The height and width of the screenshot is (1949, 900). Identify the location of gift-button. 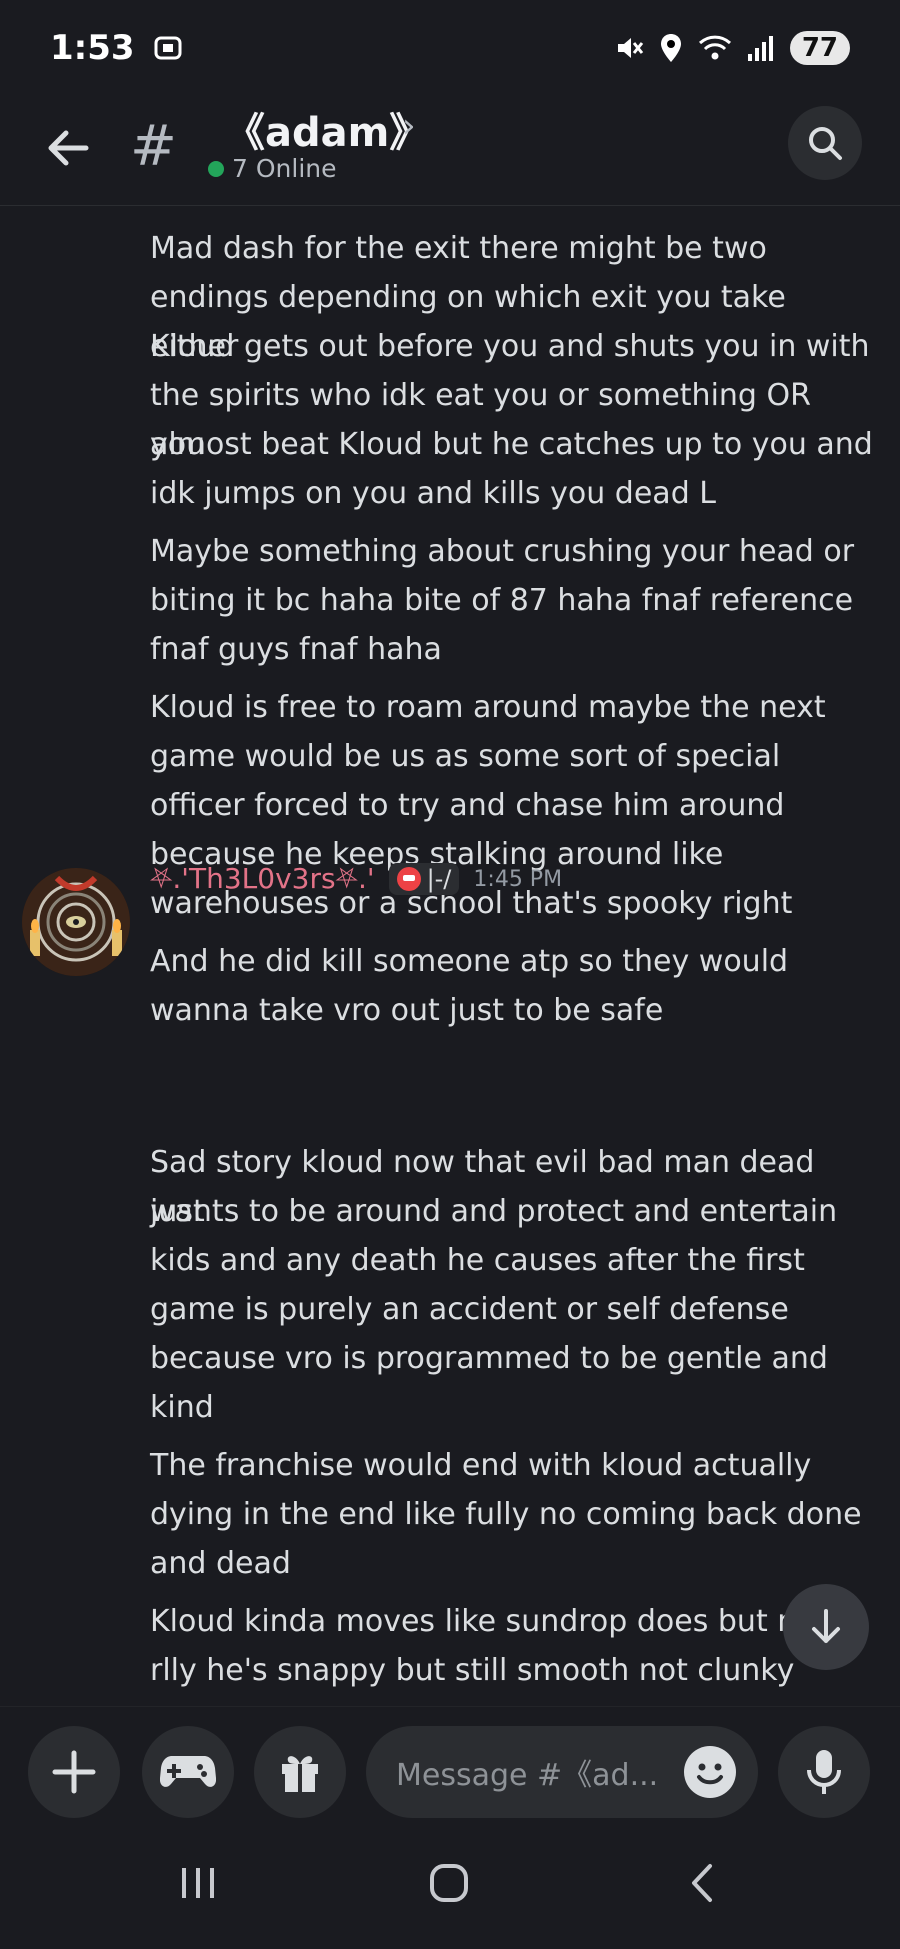
(300, 1772).